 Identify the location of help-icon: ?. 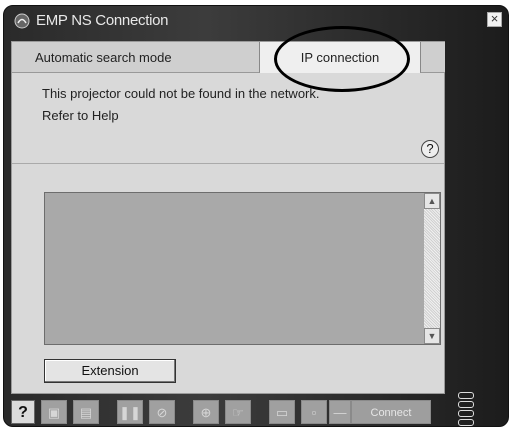
(430, 149).